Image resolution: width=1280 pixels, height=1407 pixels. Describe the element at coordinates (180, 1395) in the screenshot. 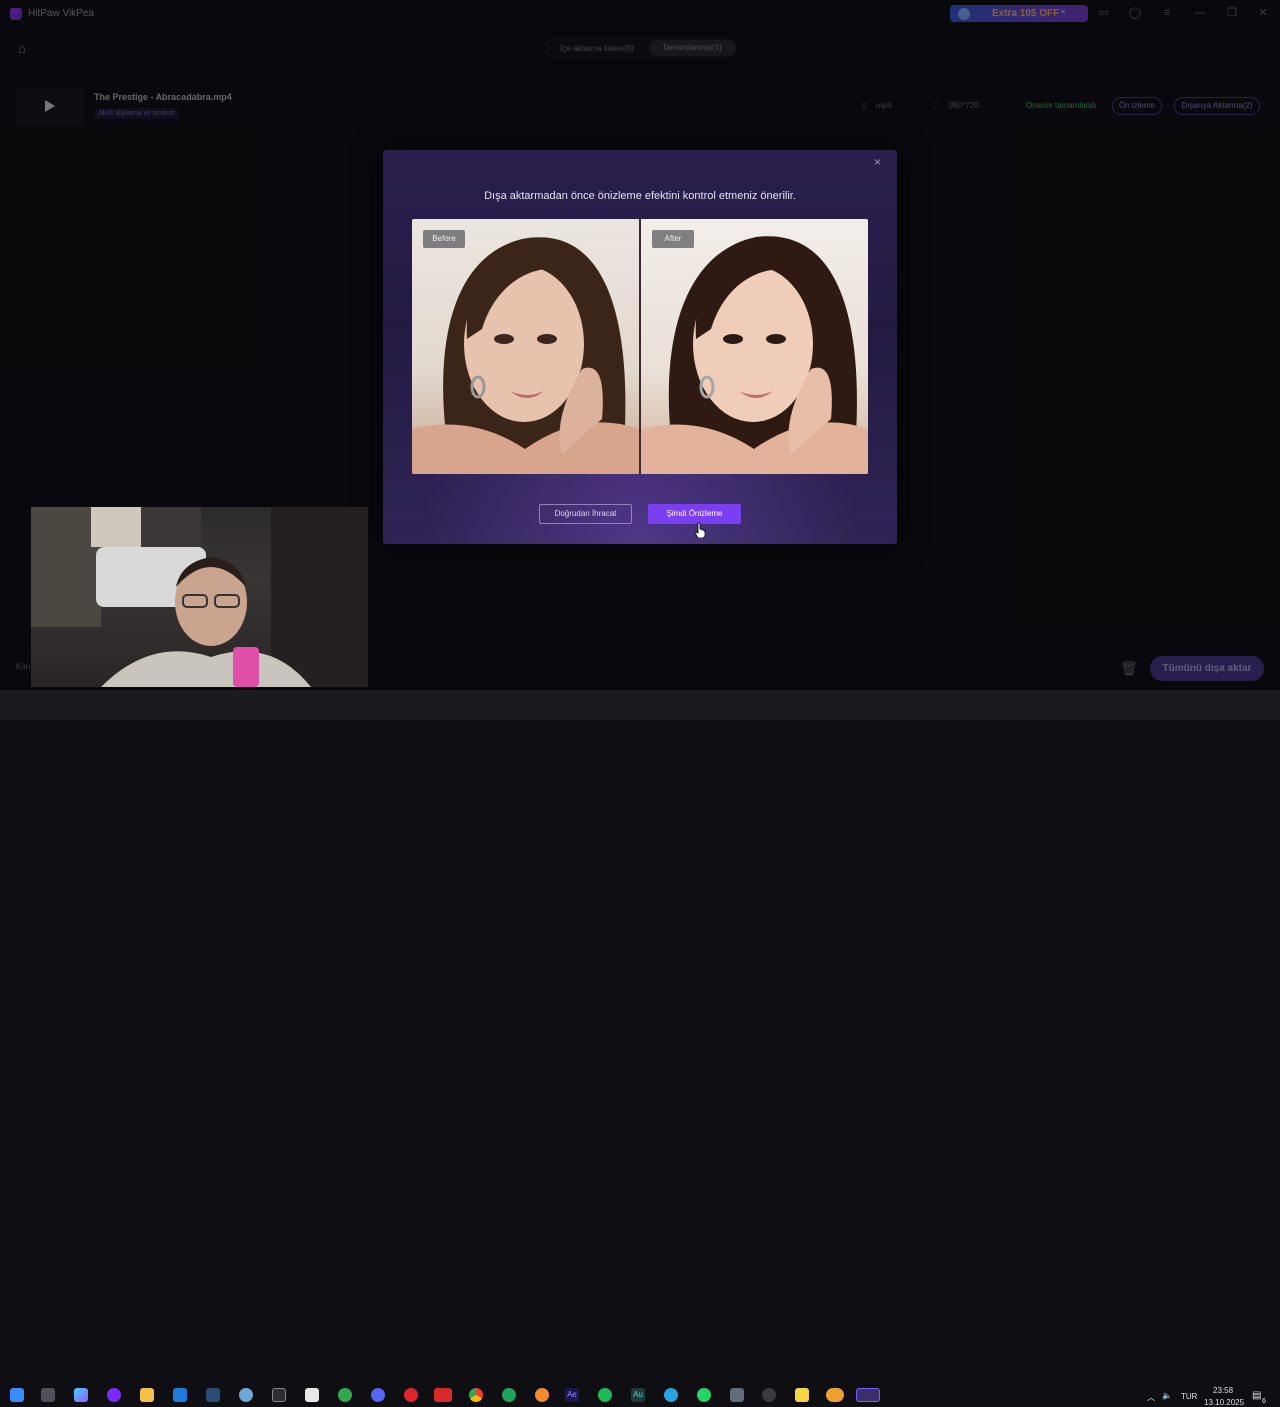

I see `outlook-icon` at that location.